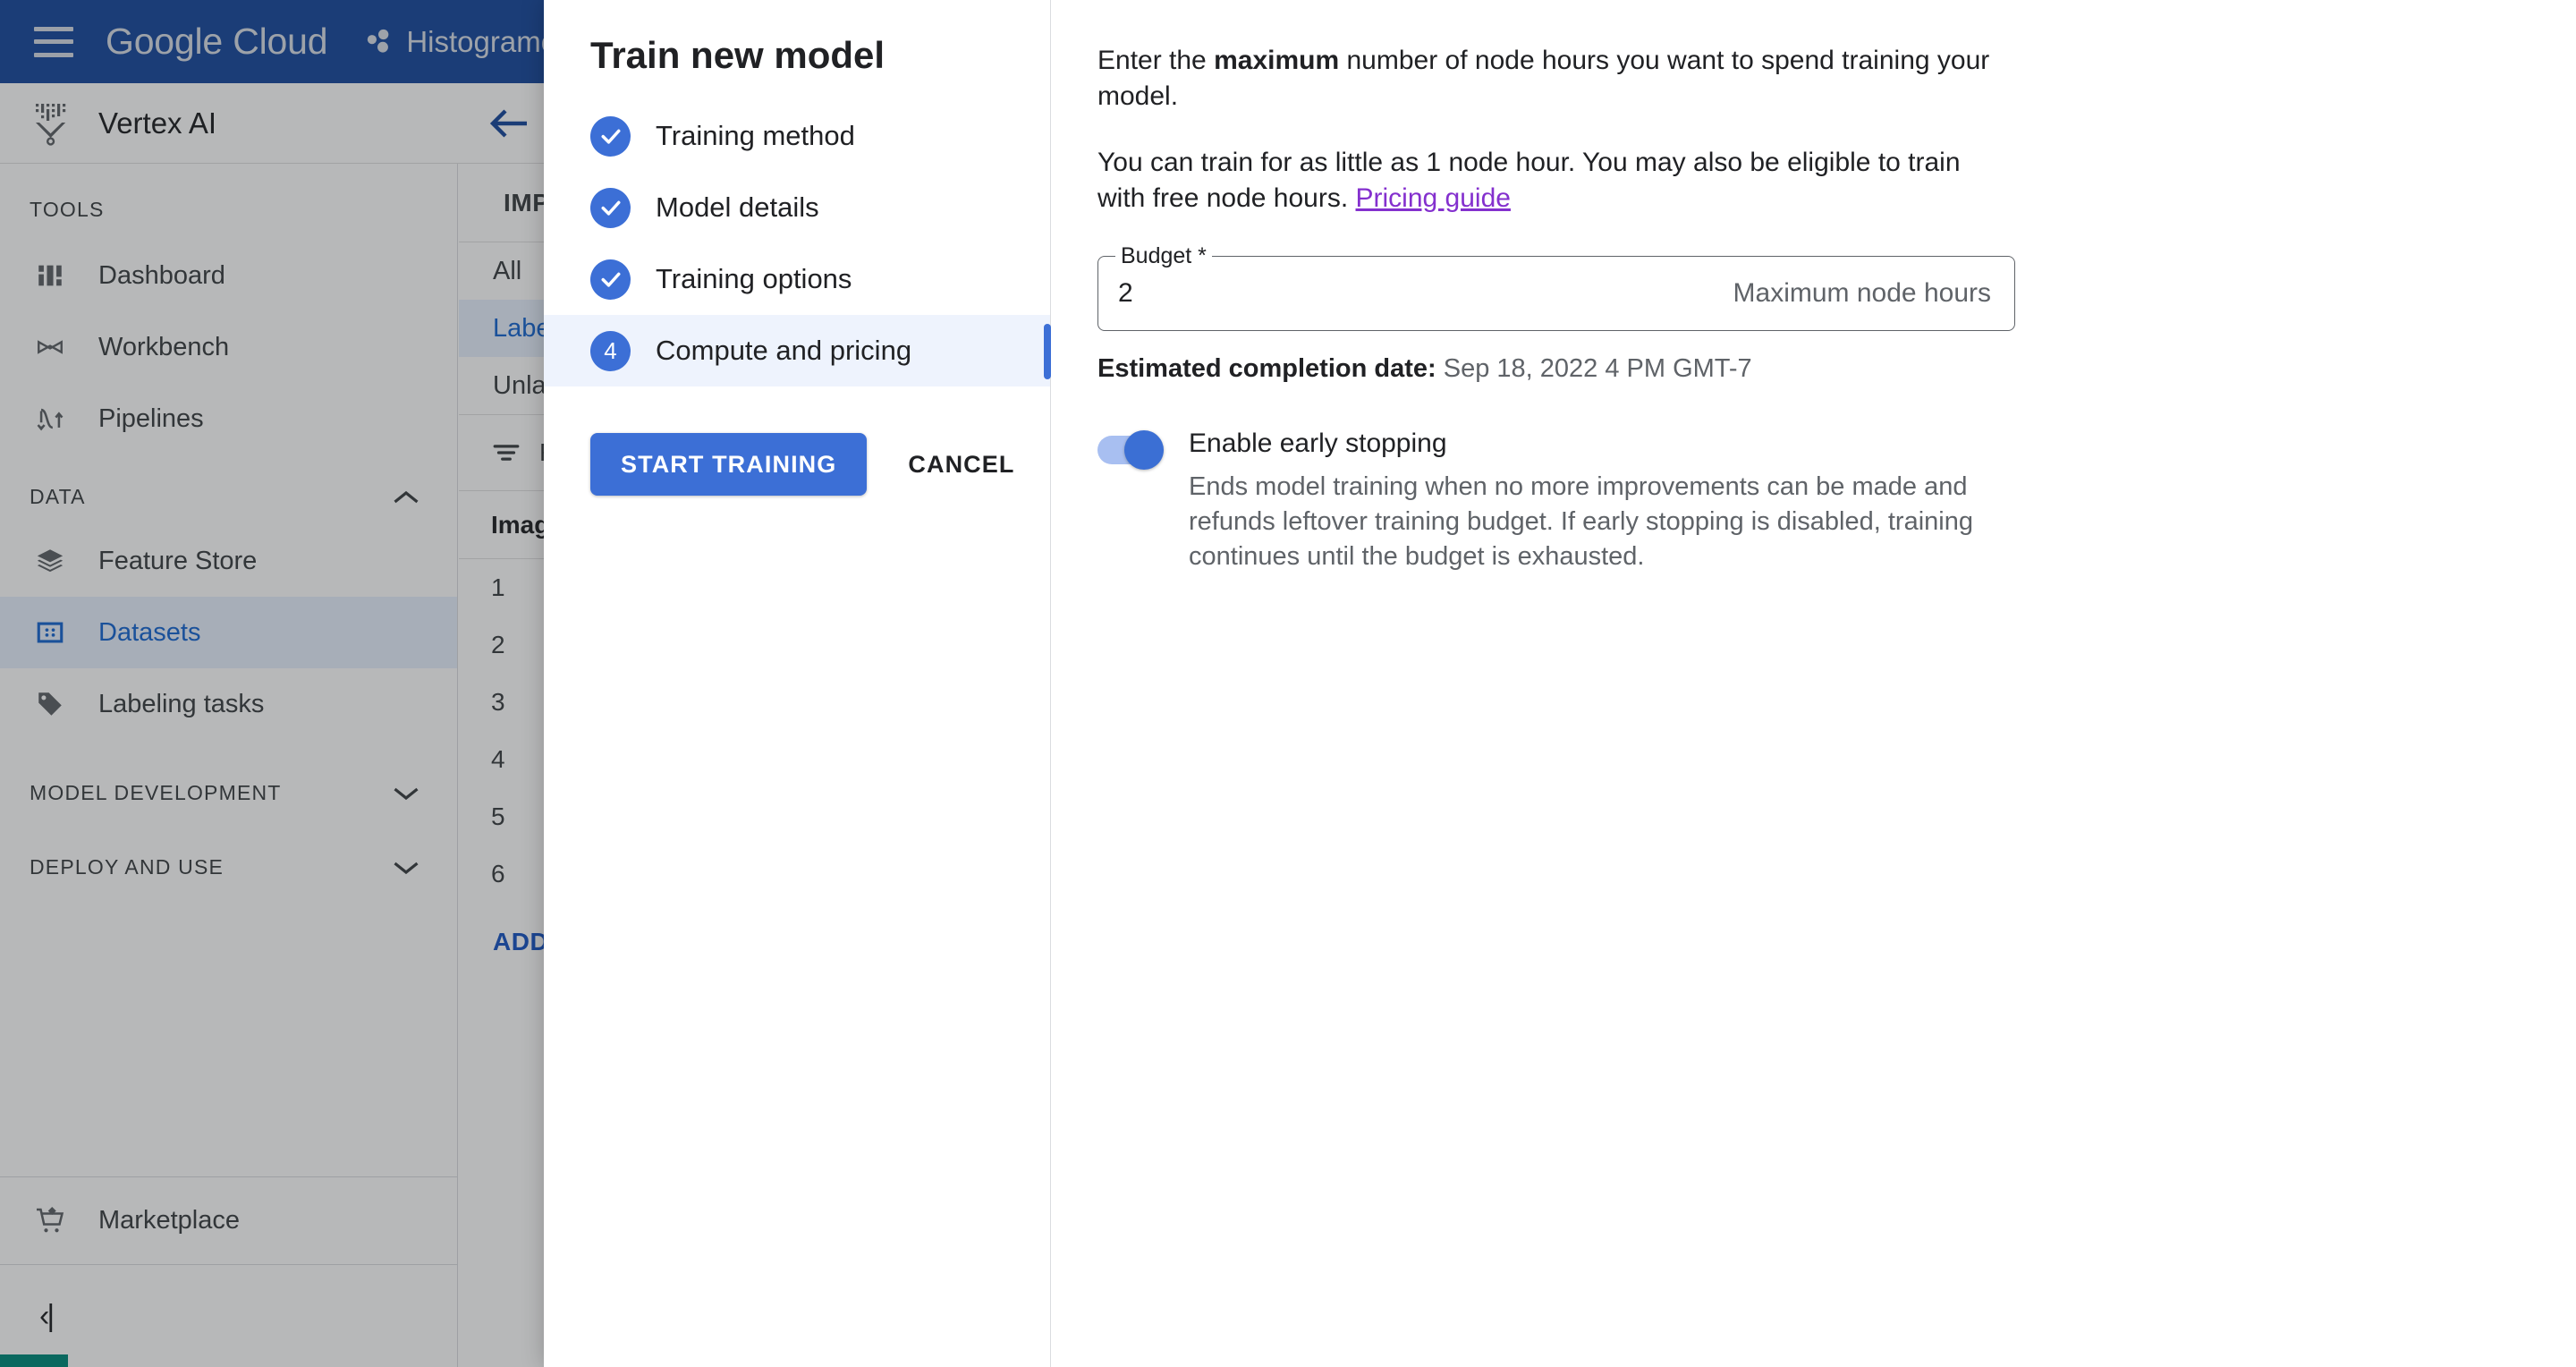 This screenshot has width=2576, height=1367. I want to click on budget-field-box: Maximum node hours, so click(1556, 293).